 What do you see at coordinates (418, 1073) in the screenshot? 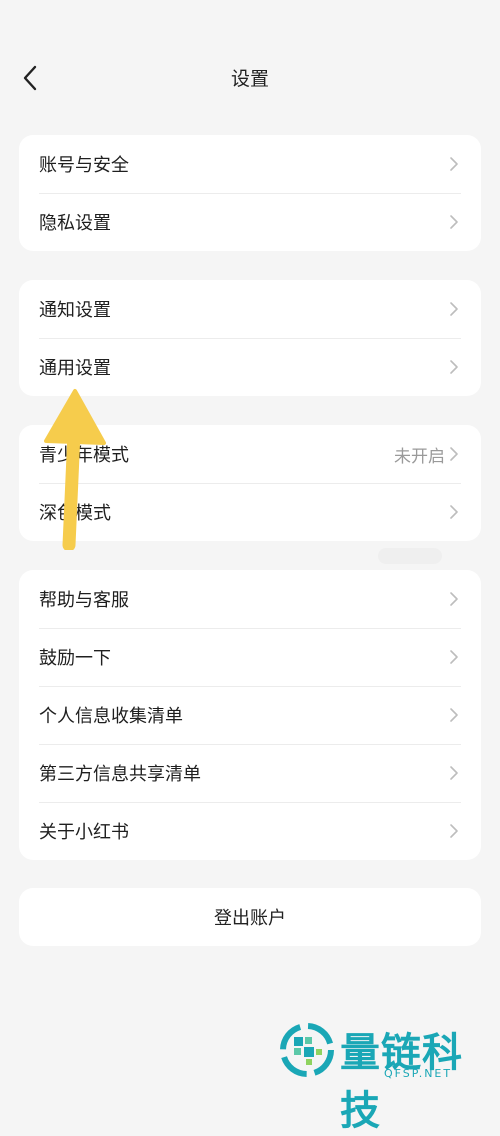
I see `watermark-url: QFSP.NET` at bounding box center [418, 1073].